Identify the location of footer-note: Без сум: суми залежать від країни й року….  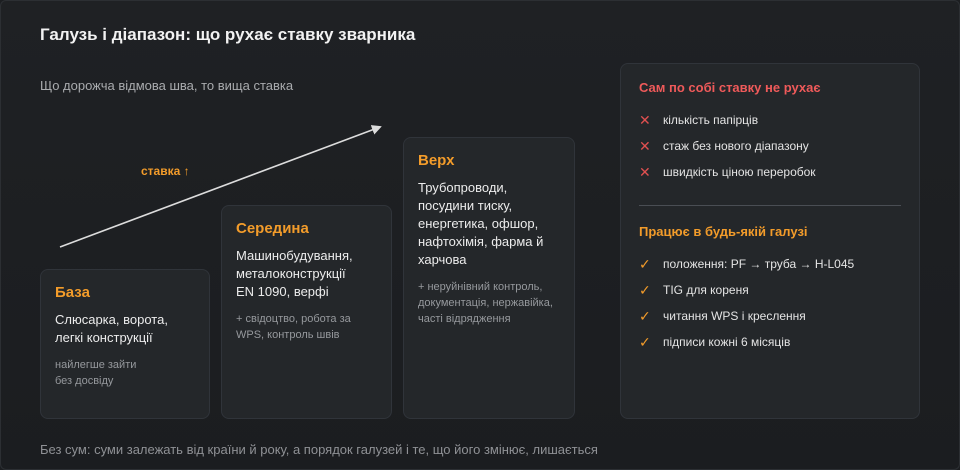
(319, 449).